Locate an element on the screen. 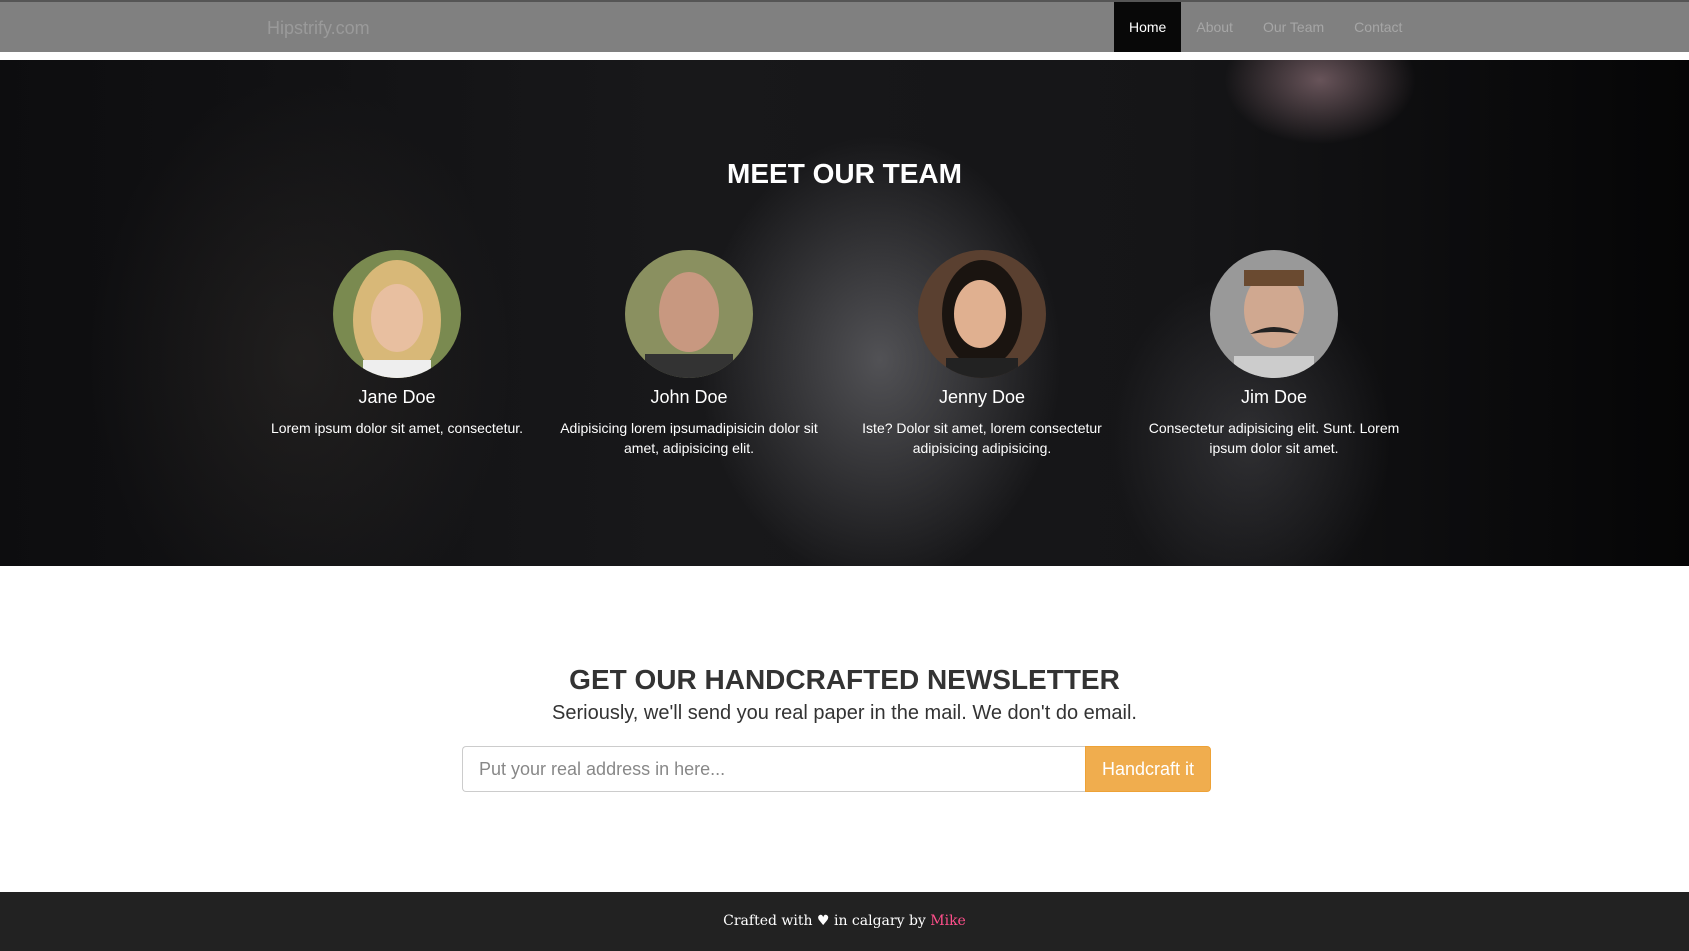 The height and width of the screenshot is (951, 1689). nav-home: Home is located at coordinates (1148, 27).